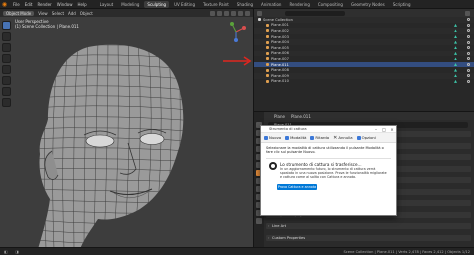 This screenshot has width=474, height=255. Describe the element at coordinates (19, 13) in the screenshot. I see `mode-selector: Object Mode` at that location.